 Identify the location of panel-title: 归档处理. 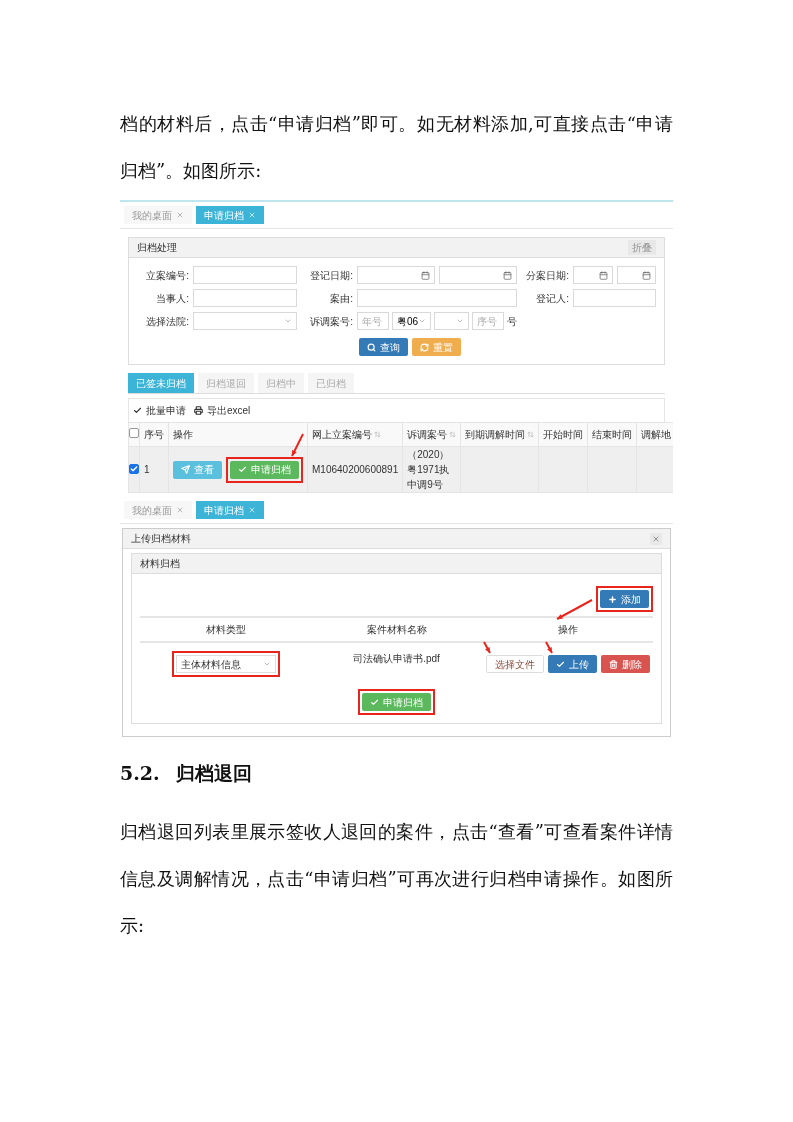
(157, 248).